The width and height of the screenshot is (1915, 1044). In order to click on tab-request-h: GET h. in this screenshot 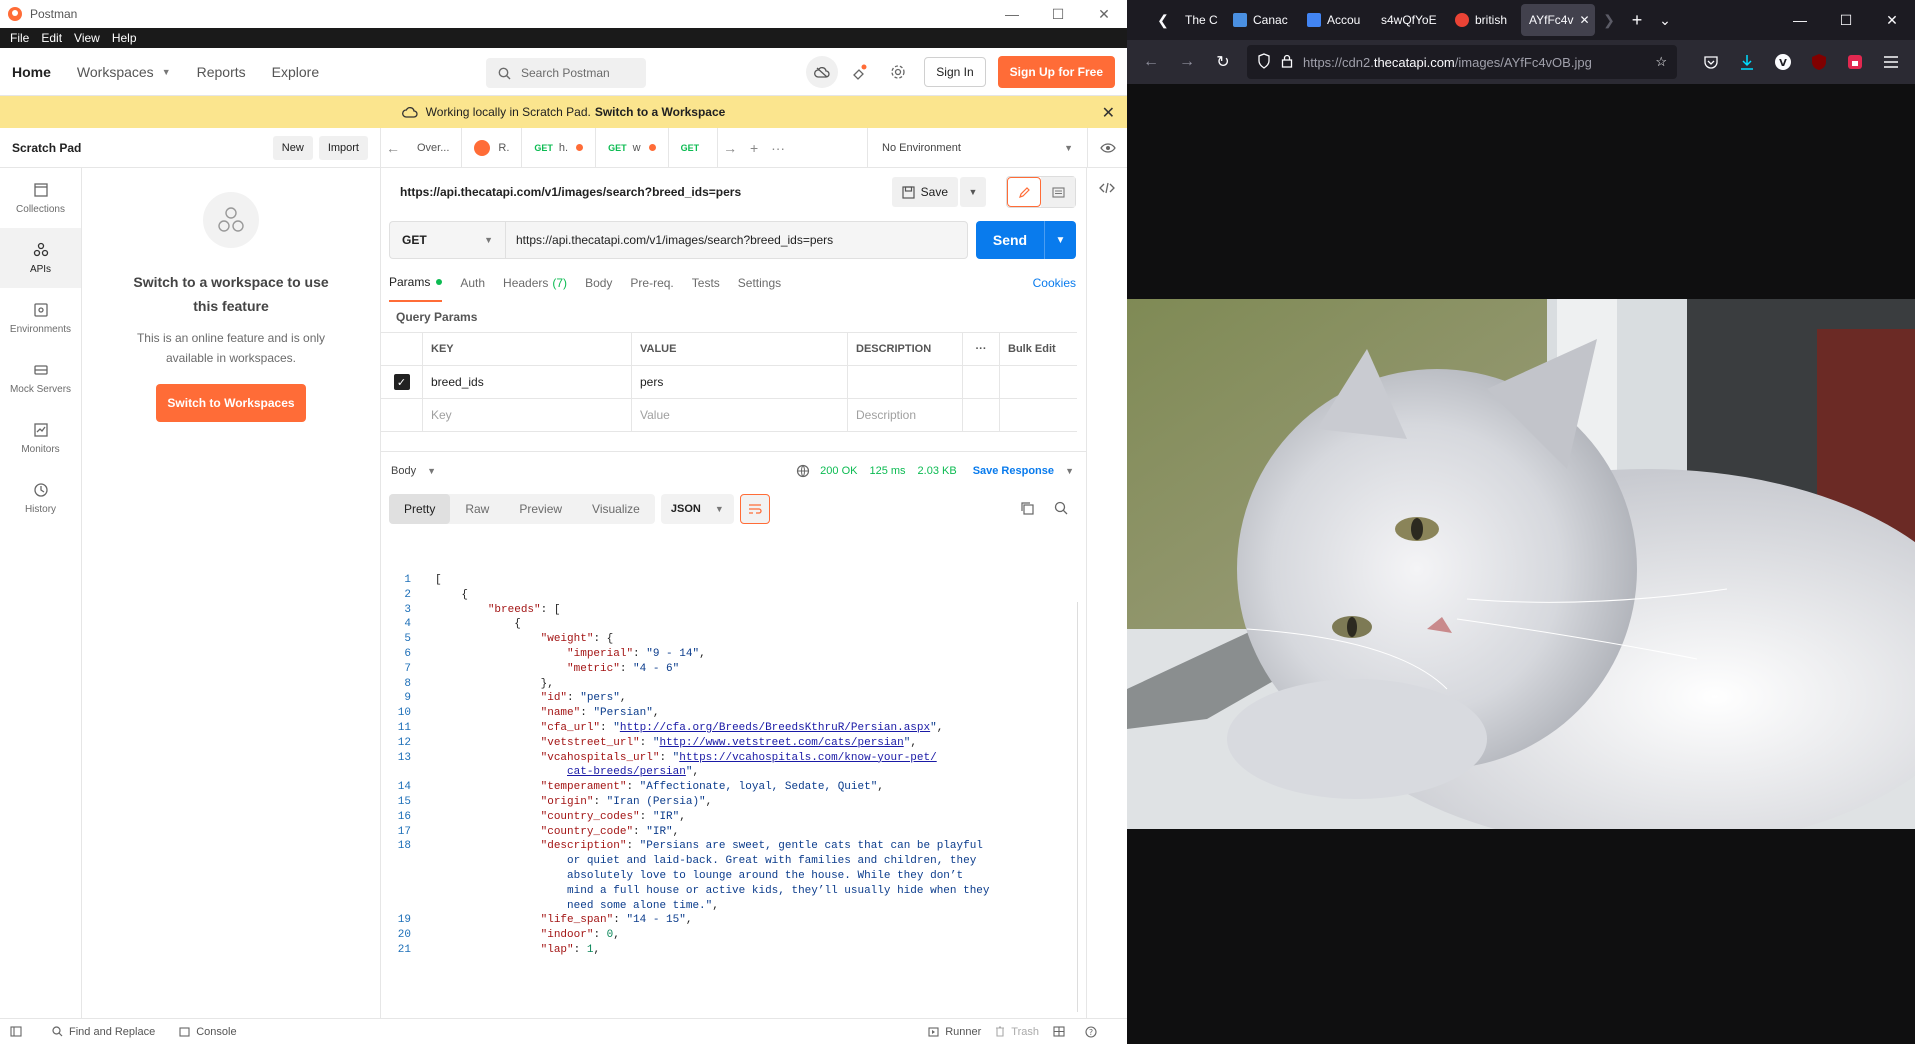, I will do `click(559, 147)`.